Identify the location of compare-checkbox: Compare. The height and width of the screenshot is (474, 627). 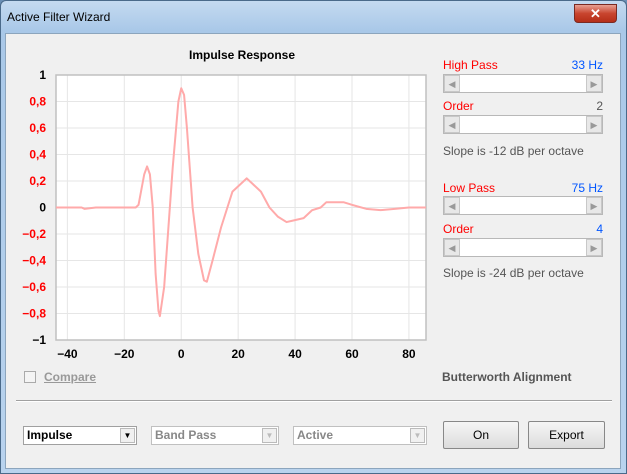
(60, 377).